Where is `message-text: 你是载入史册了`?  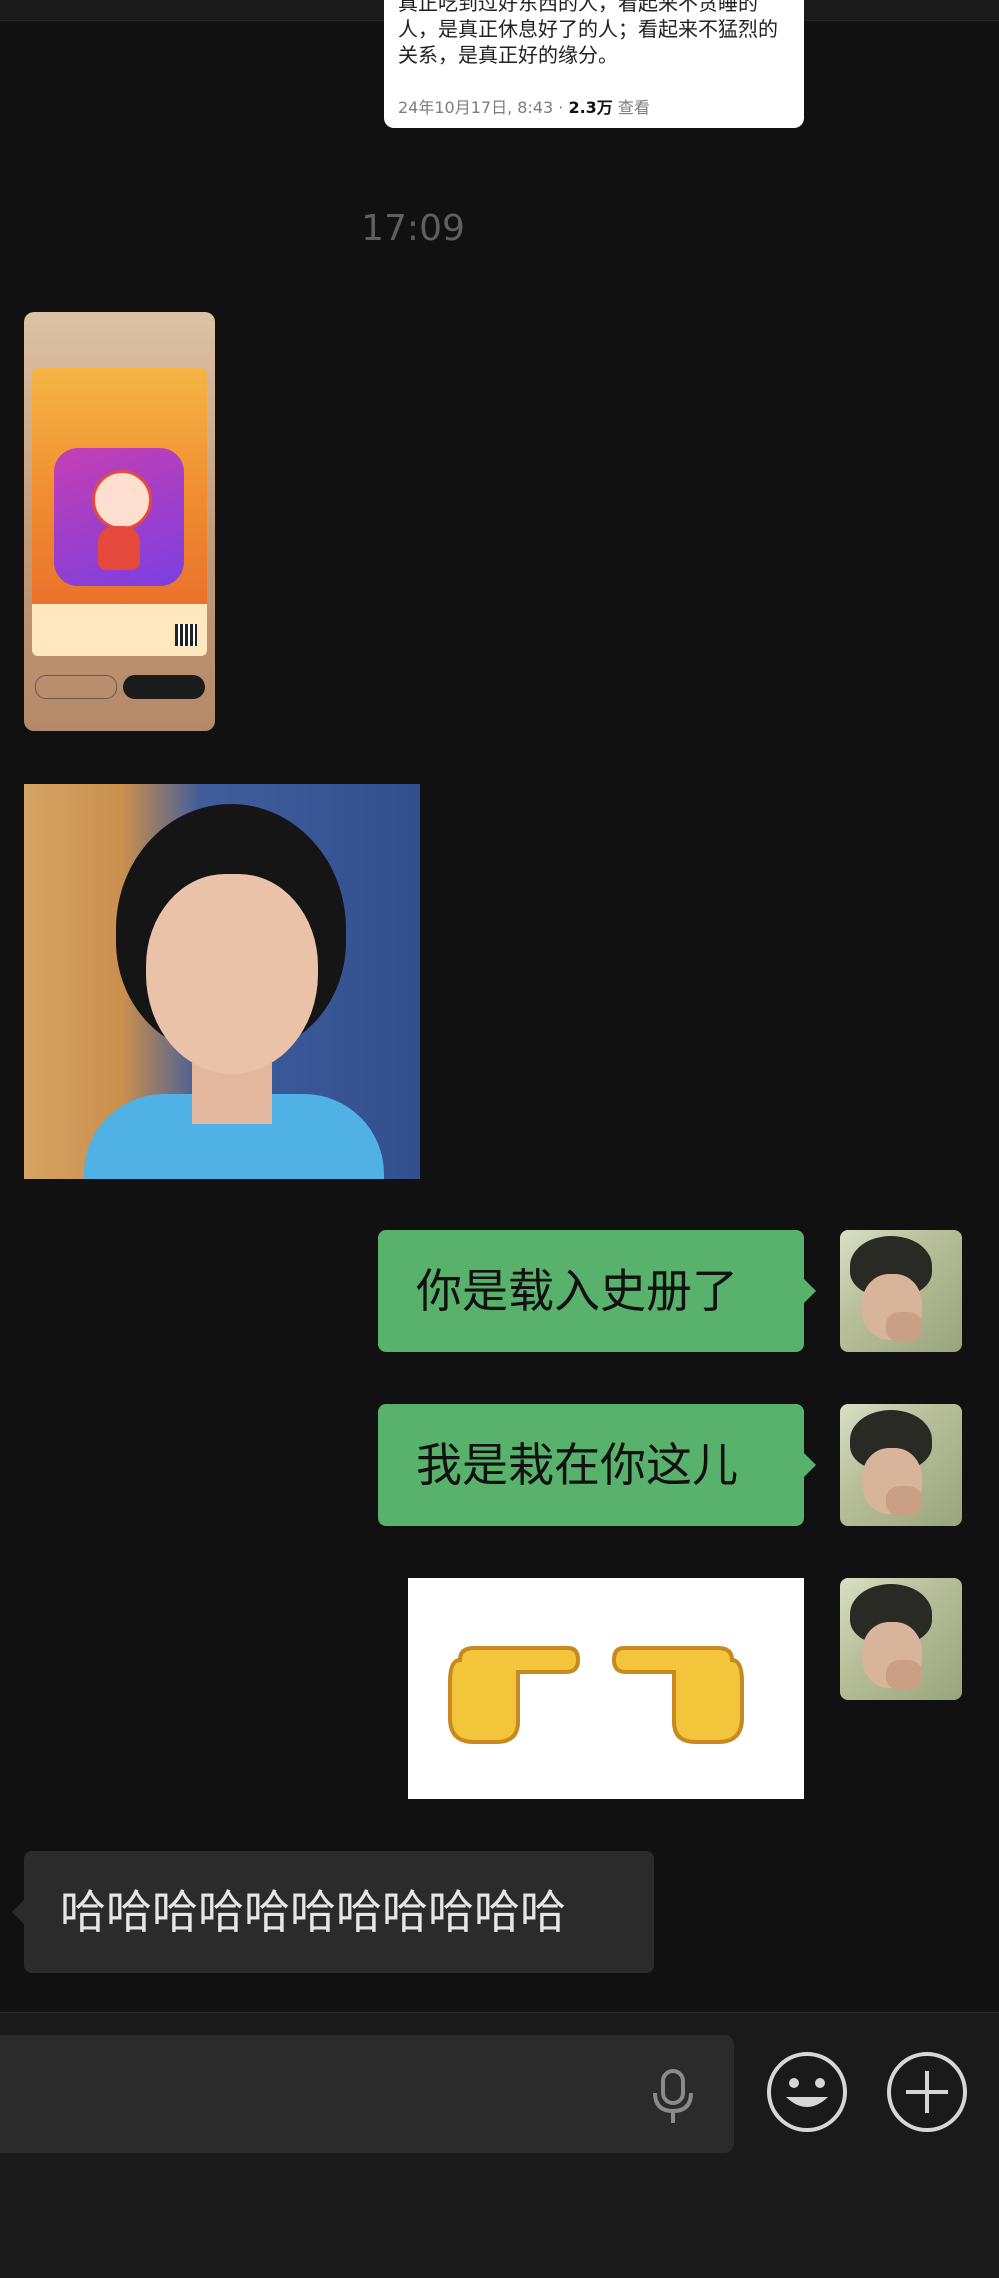
message-text: 你是载入史册了 is located at coordinates (577, 1291).